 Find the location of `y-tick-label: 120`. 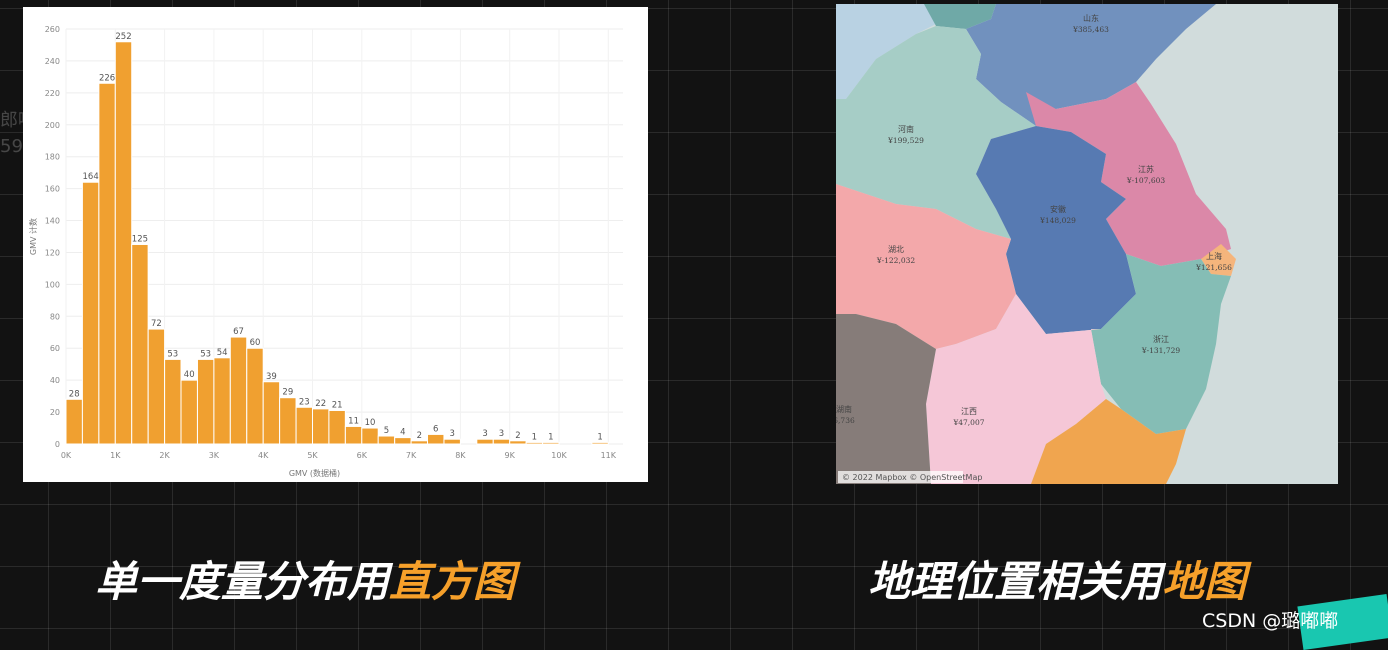

y-tick-label: 120 is located at coordinates (52, 252).